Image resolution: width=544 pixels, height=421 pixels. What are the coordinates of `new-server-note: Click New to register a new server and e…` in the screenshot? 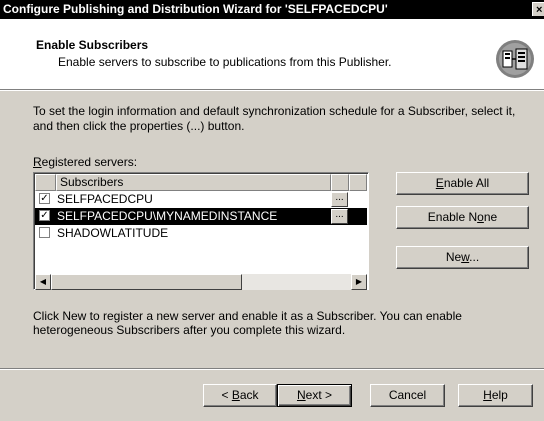 It's located at (247, 323).